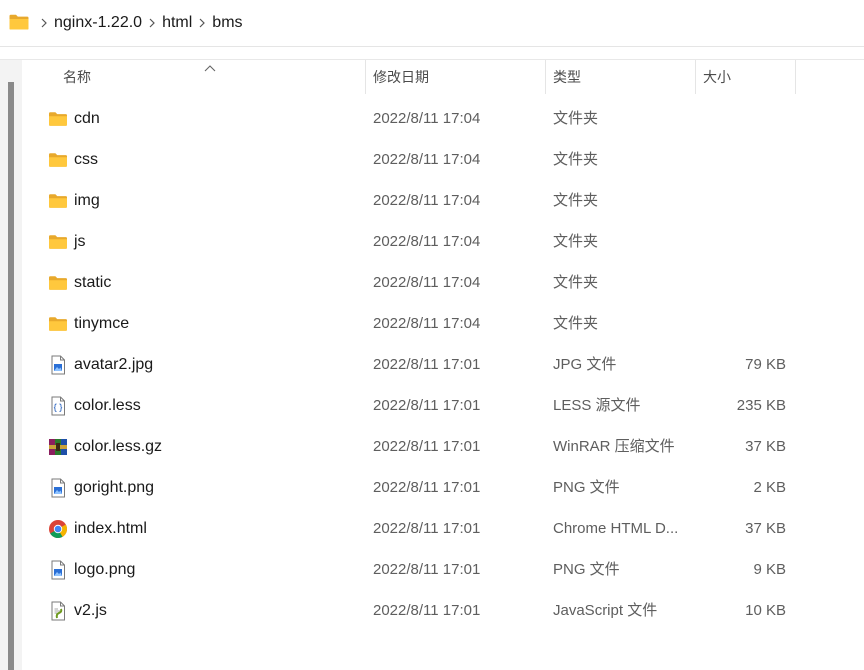 The height and width of the screenshot is (670, 864). Describe the element at coordinates (614, 446) in the screenshot. I see `file-type: WinRAR 压缩文件` at that location.